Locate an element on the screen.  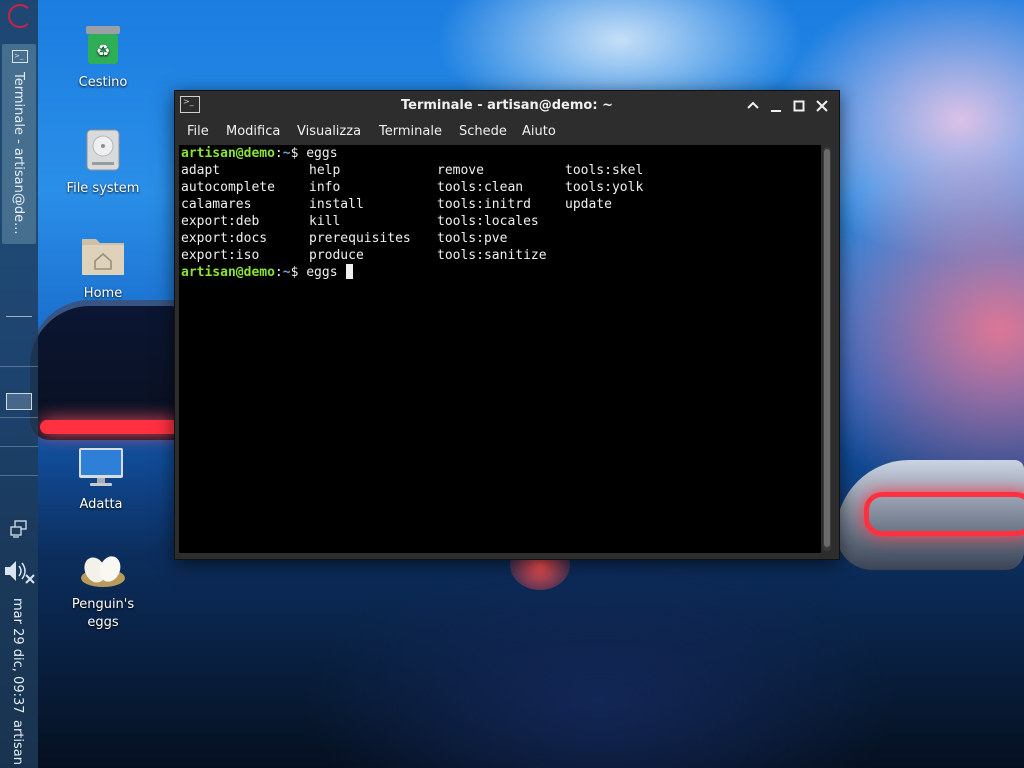
completion-item: tools:yolk is located at coordinates (604, 187).